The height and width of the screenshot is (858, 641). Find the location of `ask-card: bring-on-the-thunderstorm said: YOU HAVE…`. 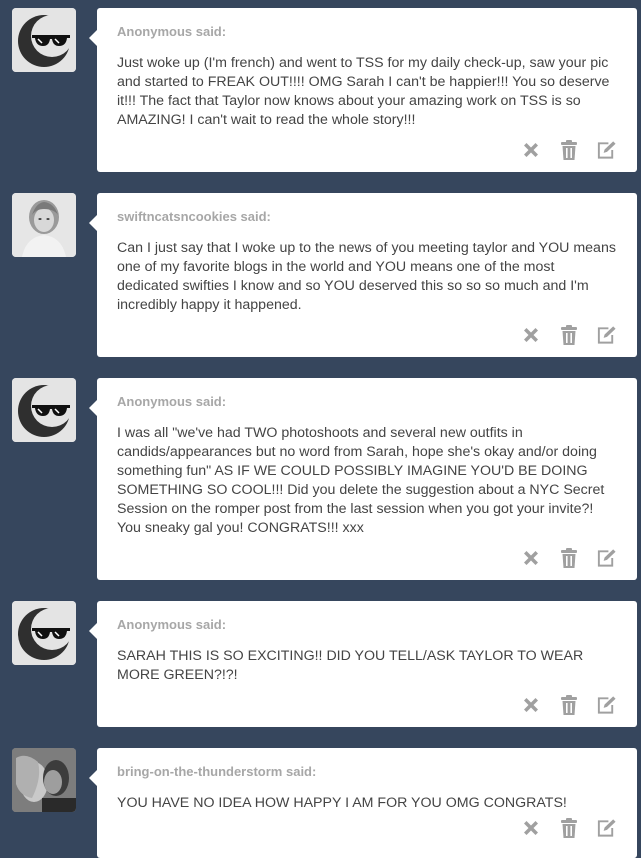

ask-card: bring-on-the-thunderstorm said: YOU HAVE… is located at coordinates (363, 803).